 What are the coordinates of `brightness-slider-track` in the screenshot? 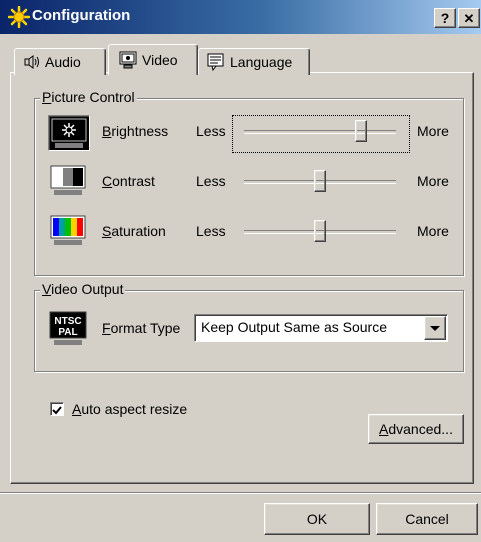 It's located at (320, 132).